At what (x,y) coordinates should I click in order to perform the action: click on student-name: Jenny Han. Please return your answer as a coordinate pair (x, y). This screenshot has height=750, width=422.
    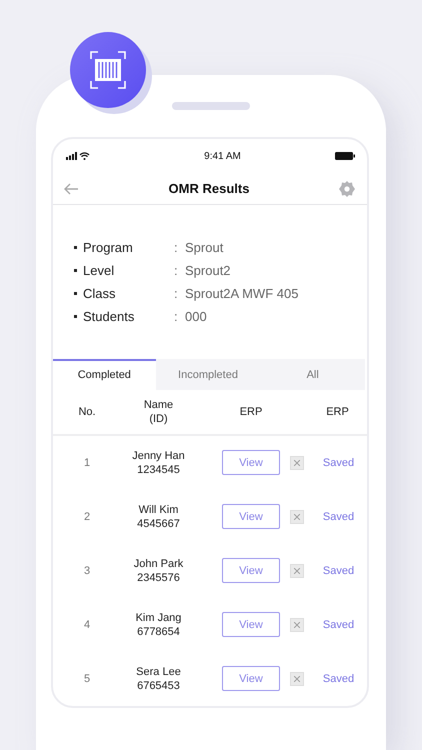
    Looking at the image, I should click on (158, 455).